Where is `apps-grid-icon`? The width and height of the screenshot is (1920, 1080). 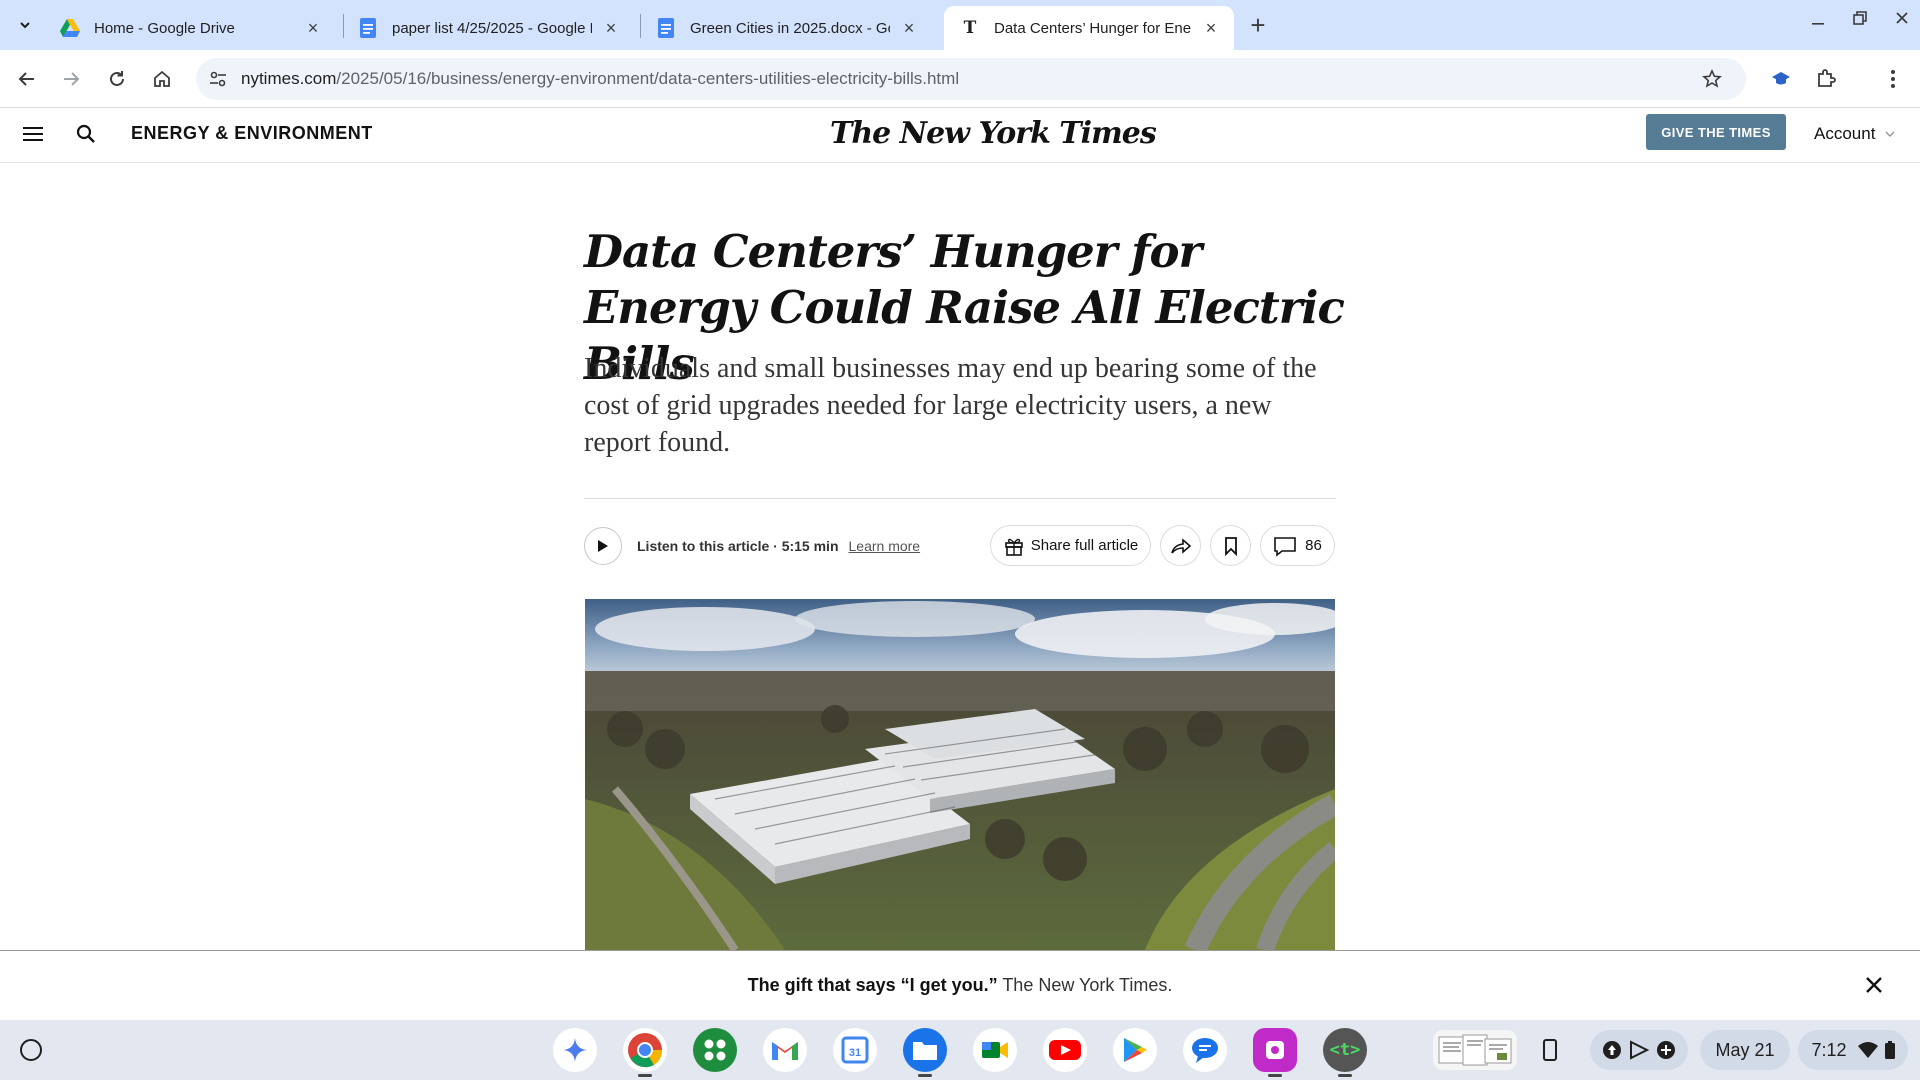
apps-grid-icon is located at coordinates (715, 1050).